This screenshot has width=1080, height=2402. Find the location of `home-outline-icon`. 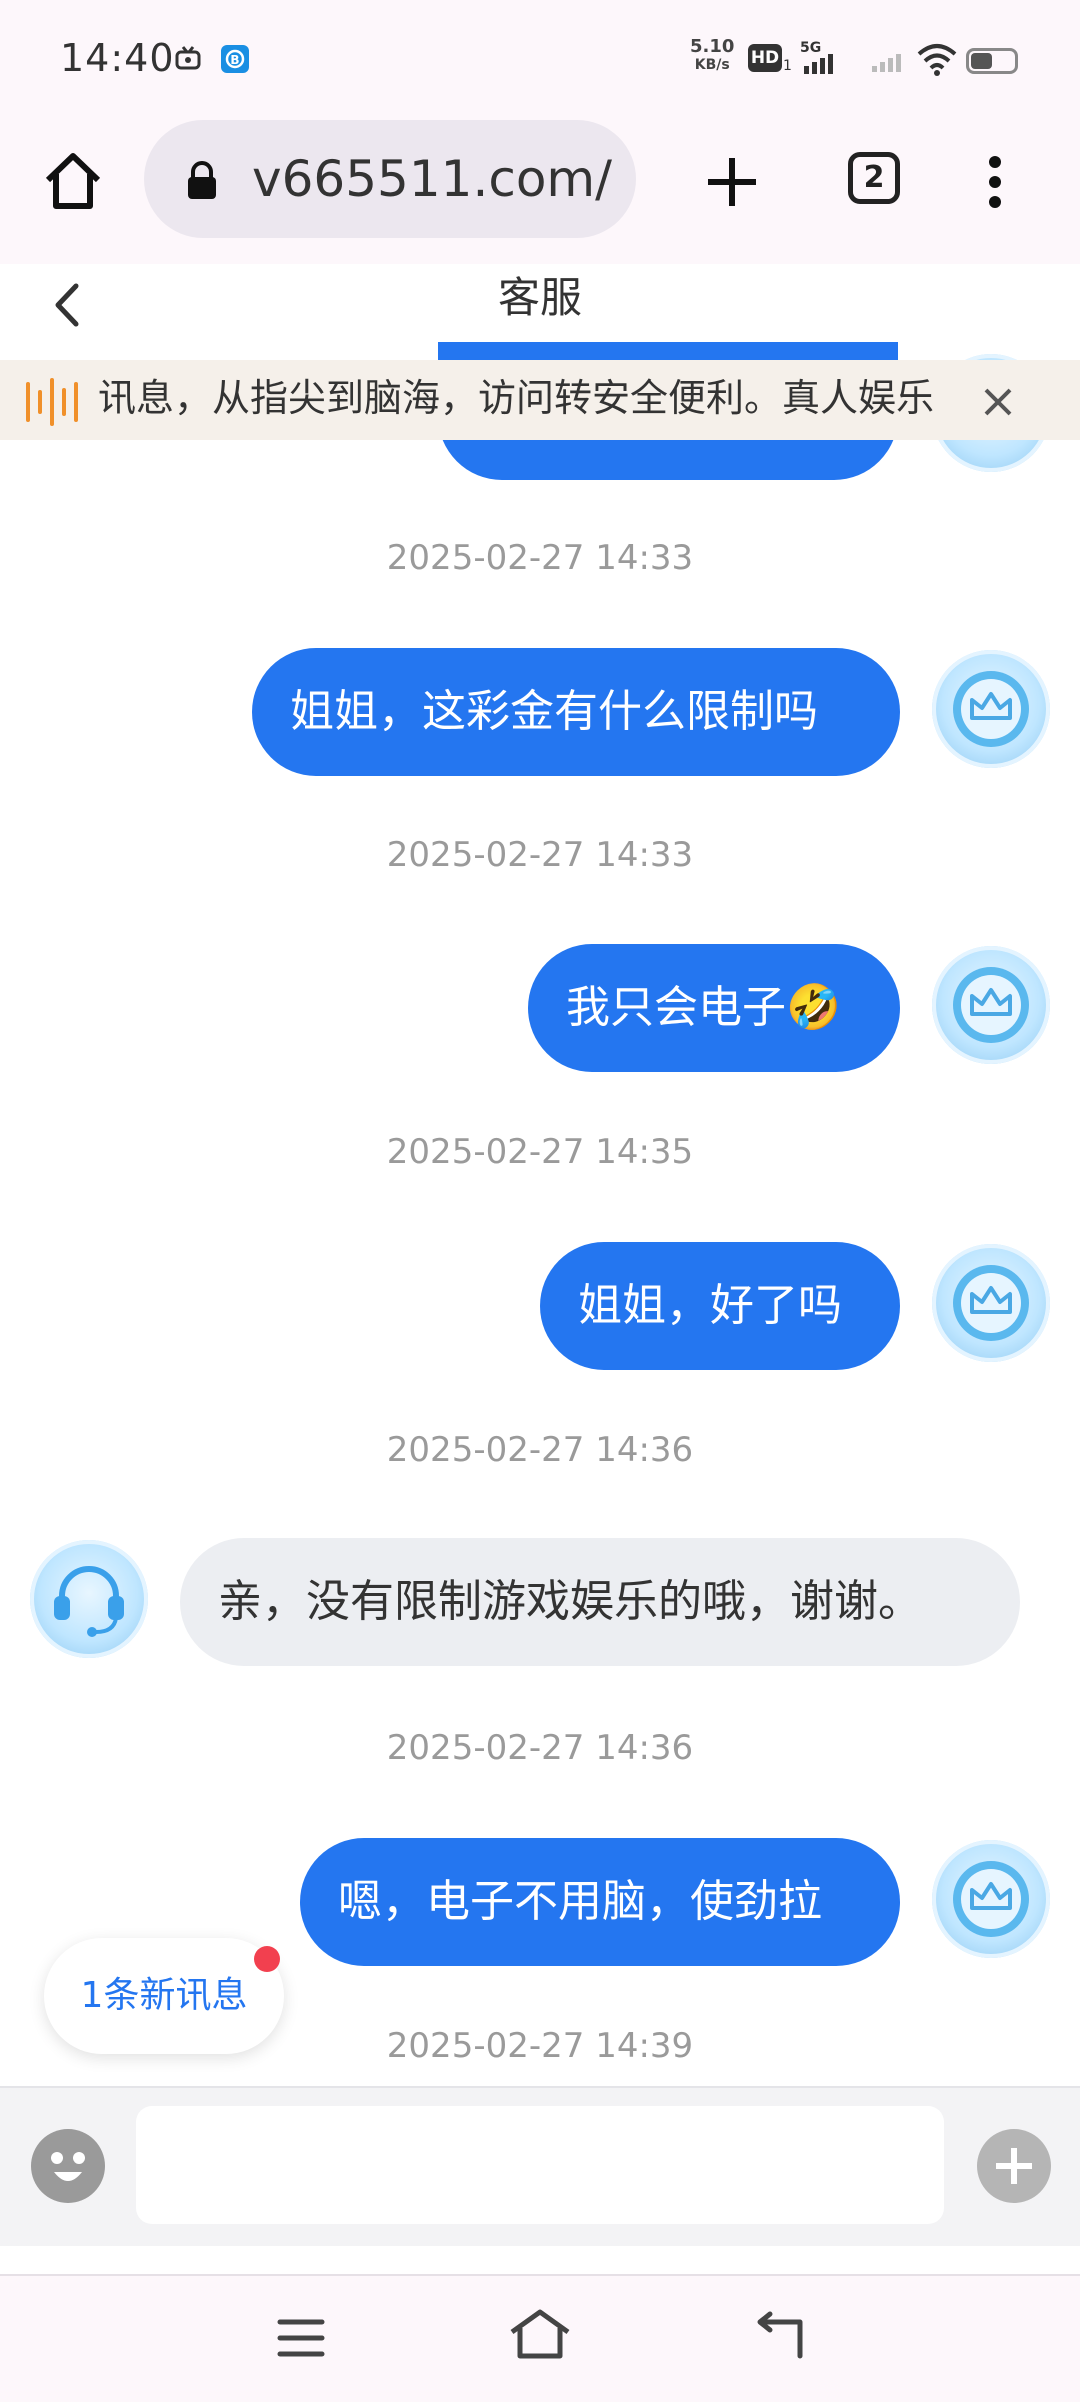

home-outline-icon is located at coordinates (540, 2334).